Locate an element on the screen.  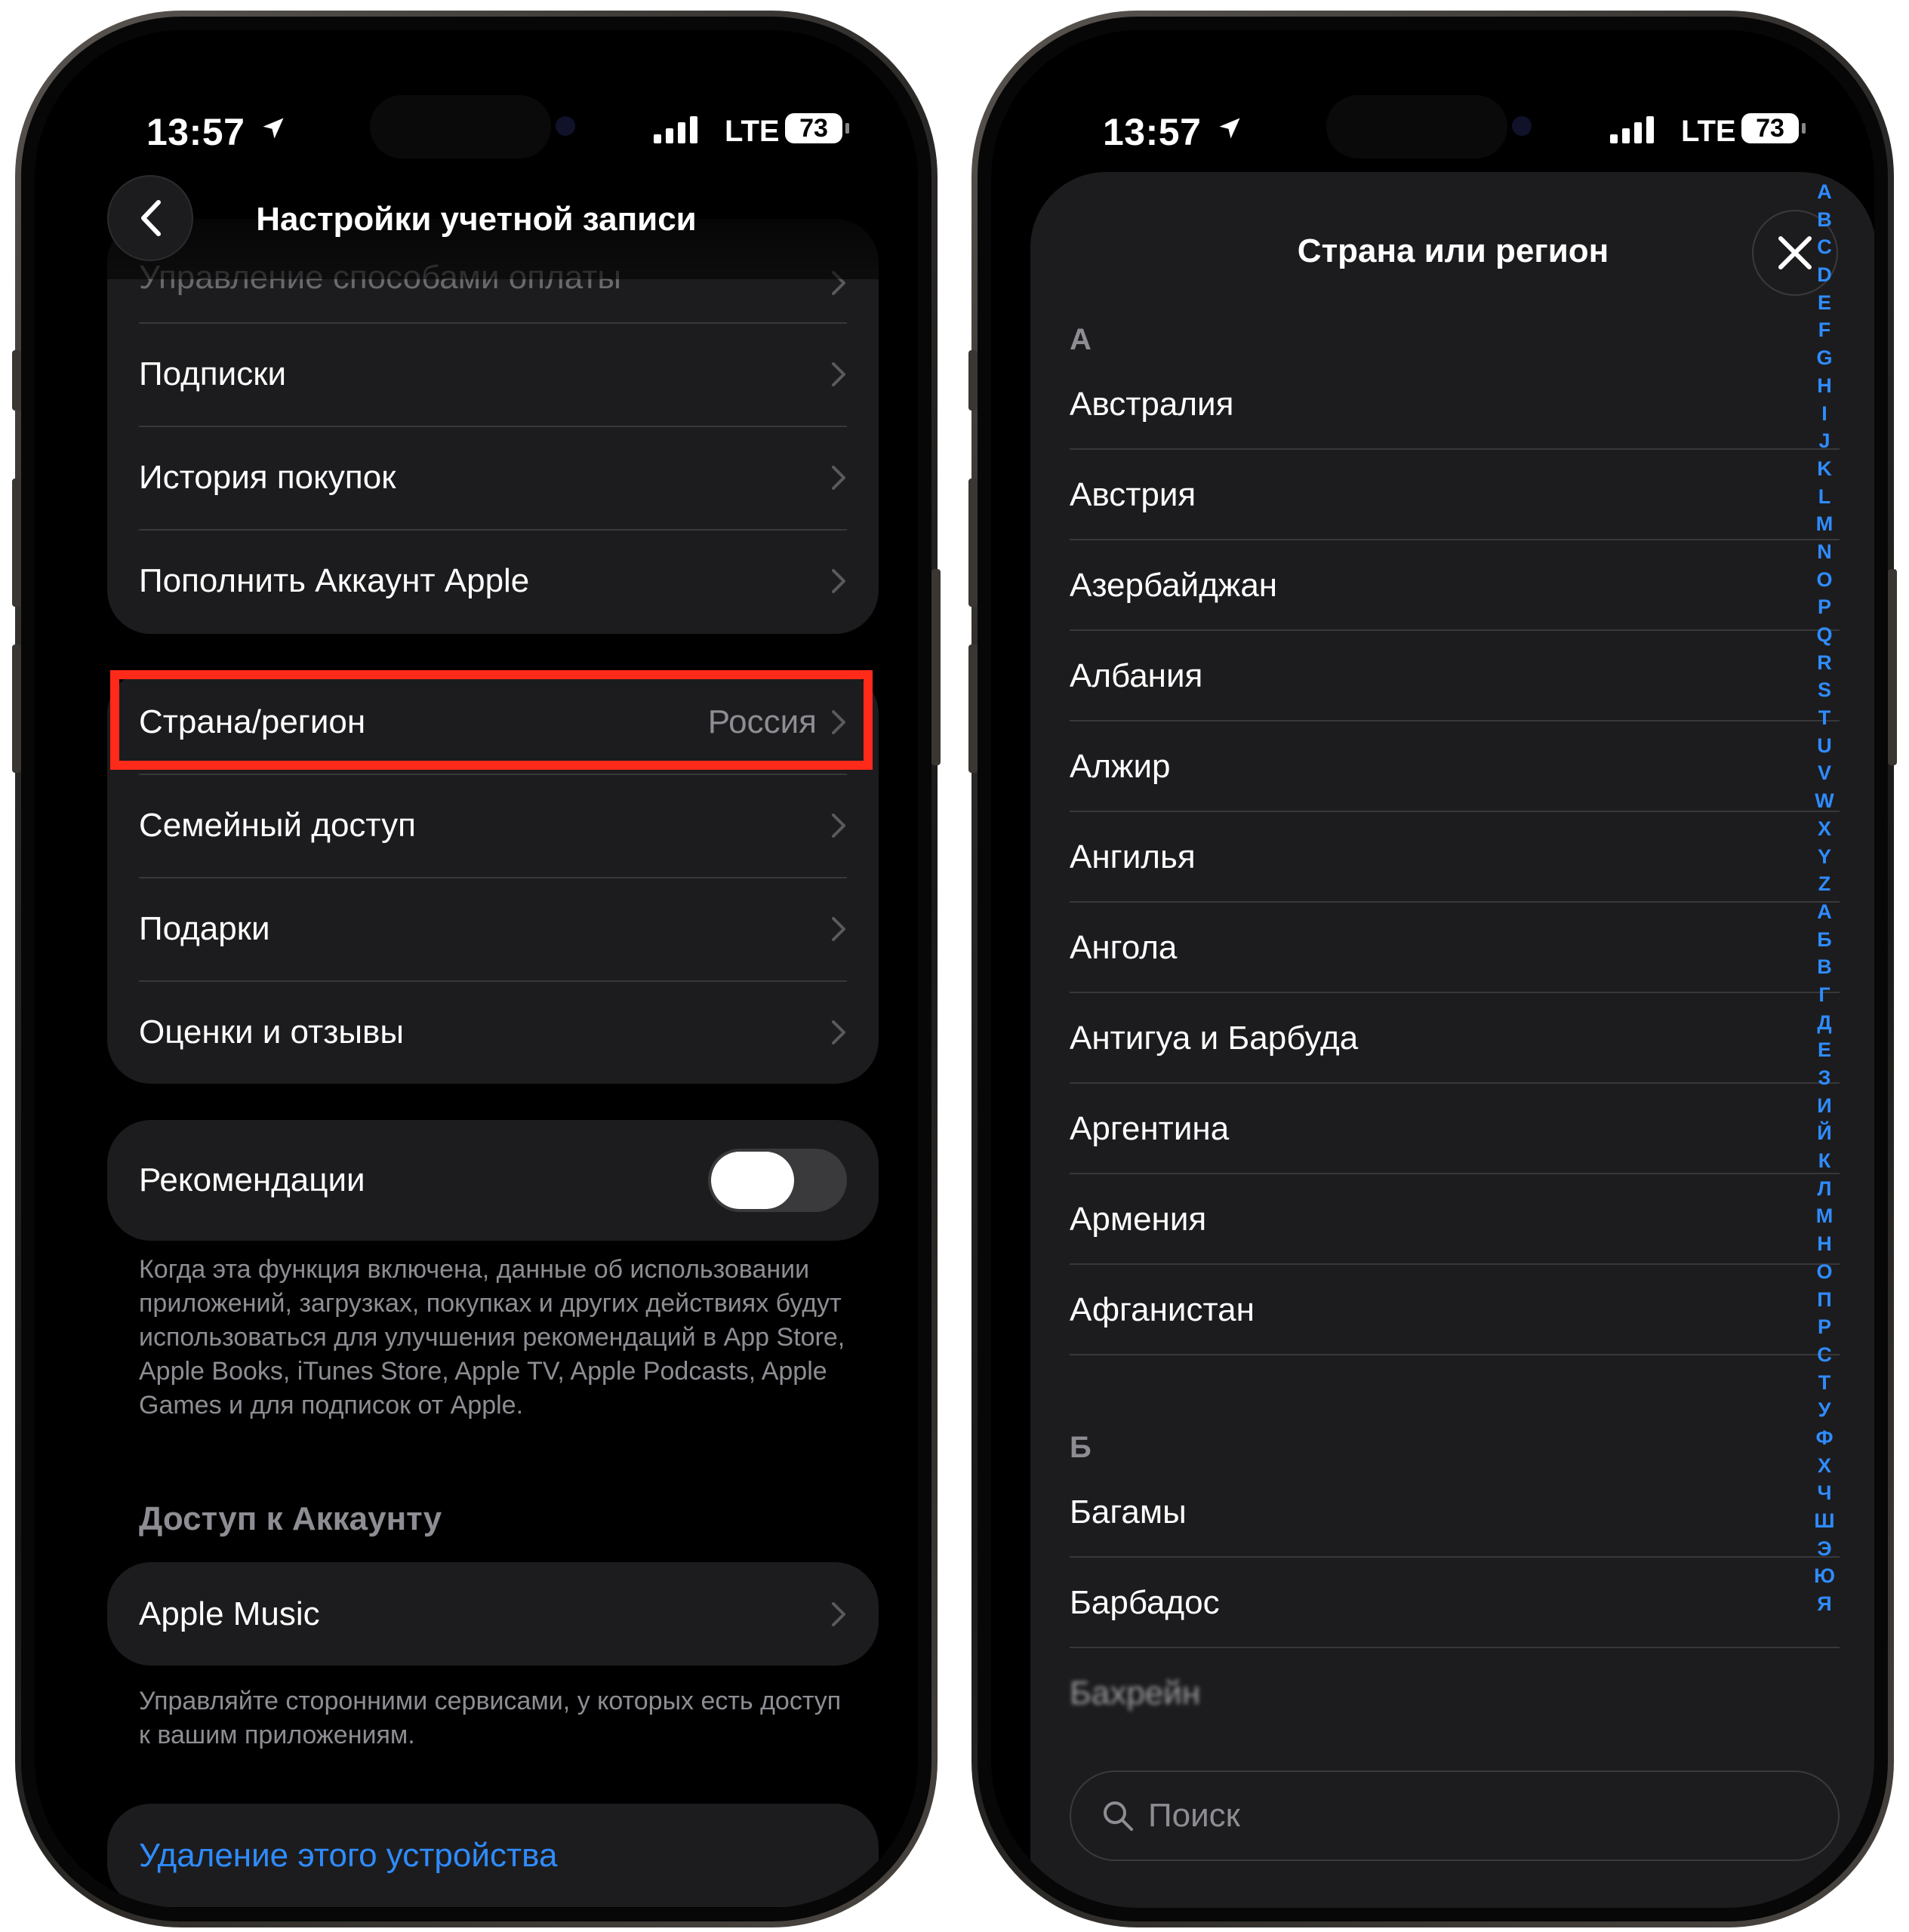
index-letter: Q is located at coordinates (1824, 635).